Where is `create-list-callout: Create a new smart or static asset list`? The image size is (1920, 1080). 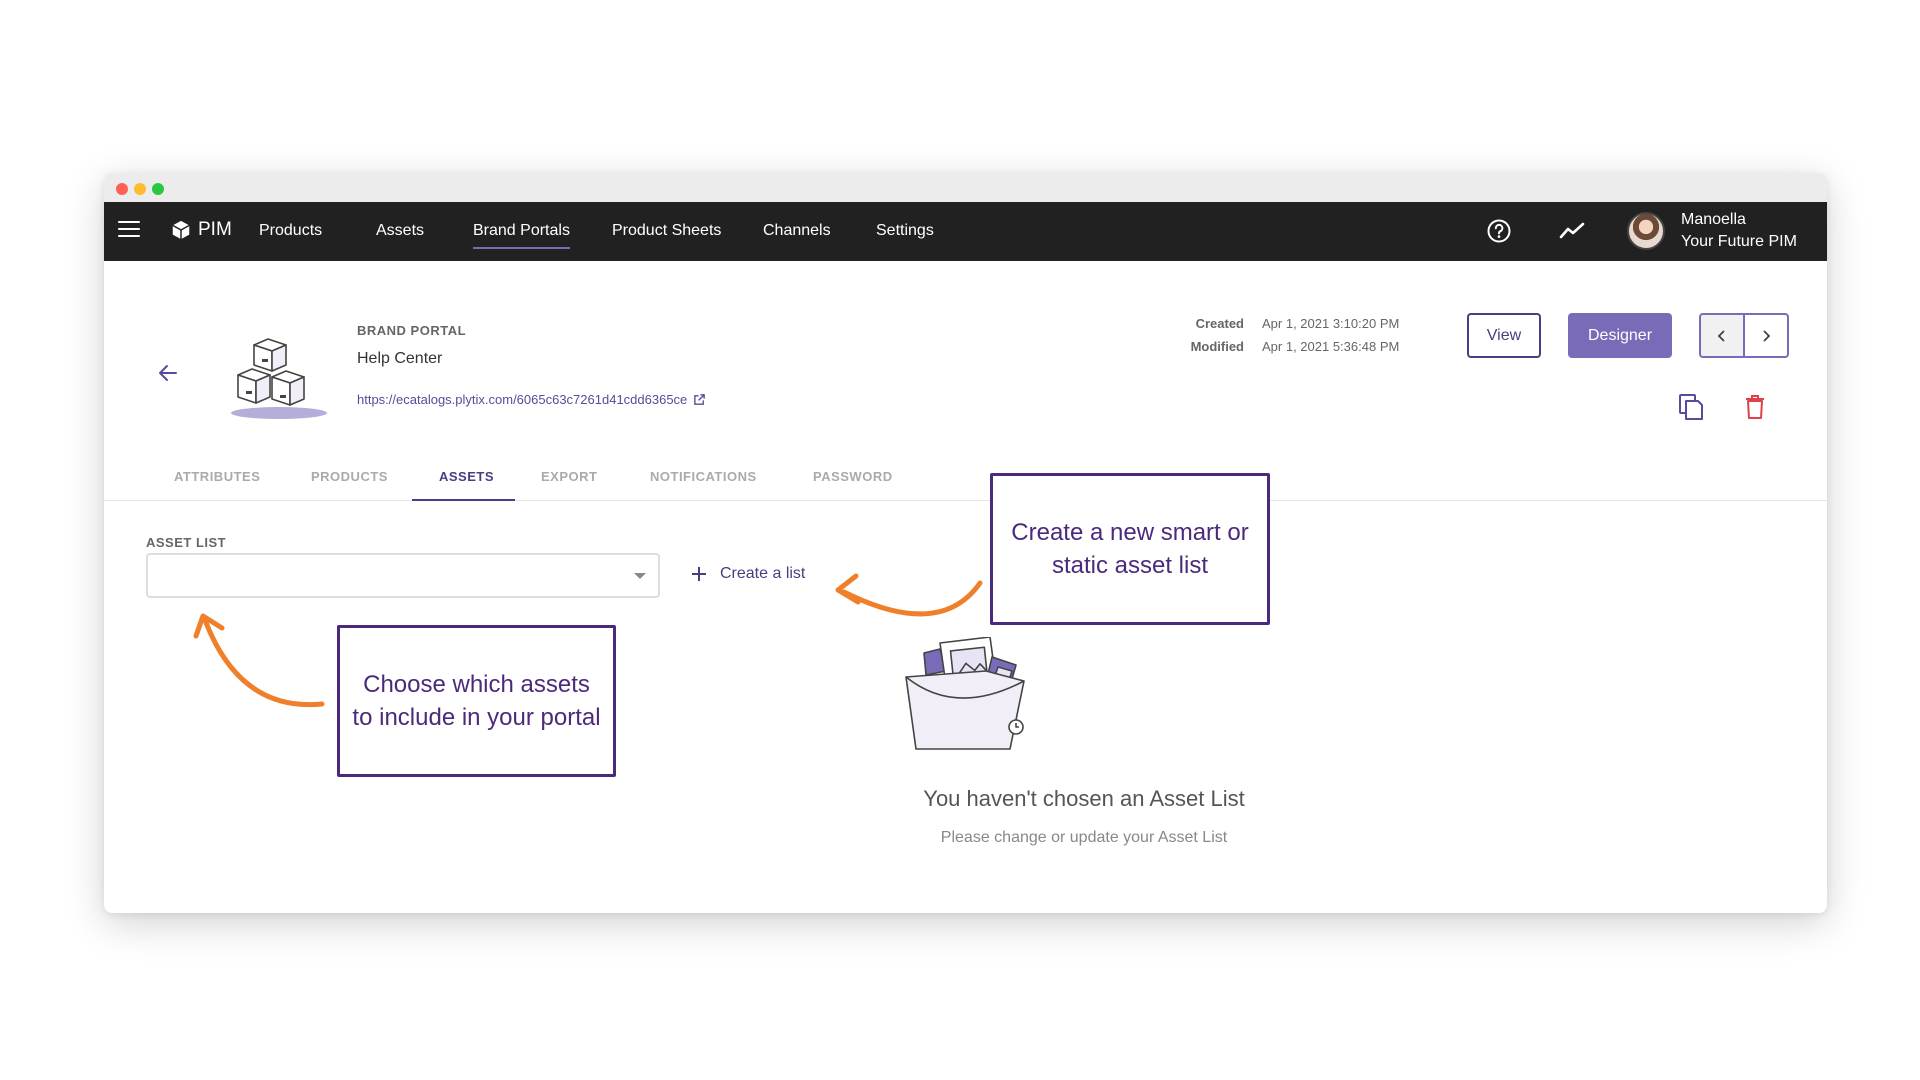 create-list-callout: Create a new smart or static asset list is located at coordinates (1130, 549).